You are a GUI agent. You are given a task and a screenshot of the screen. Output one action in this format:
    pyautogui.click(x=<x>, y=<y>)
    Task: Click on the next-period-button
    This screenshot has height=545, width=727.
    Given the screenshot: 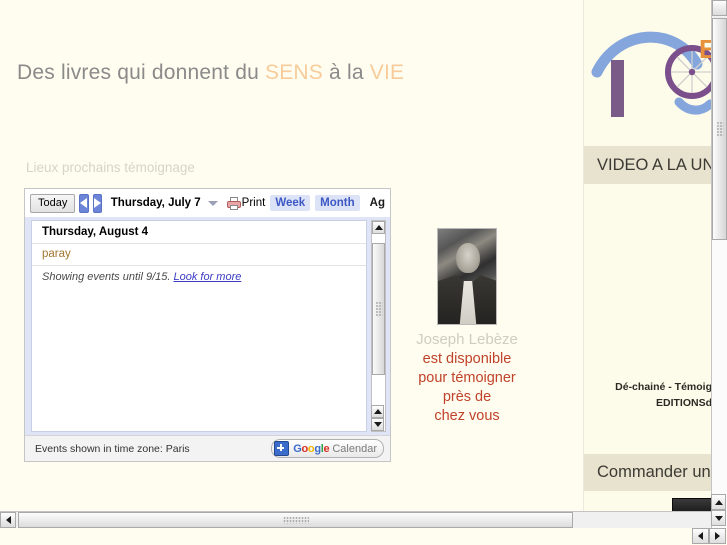 What is the action you would take?
    pyautogui.click(x=97, y=203)
    